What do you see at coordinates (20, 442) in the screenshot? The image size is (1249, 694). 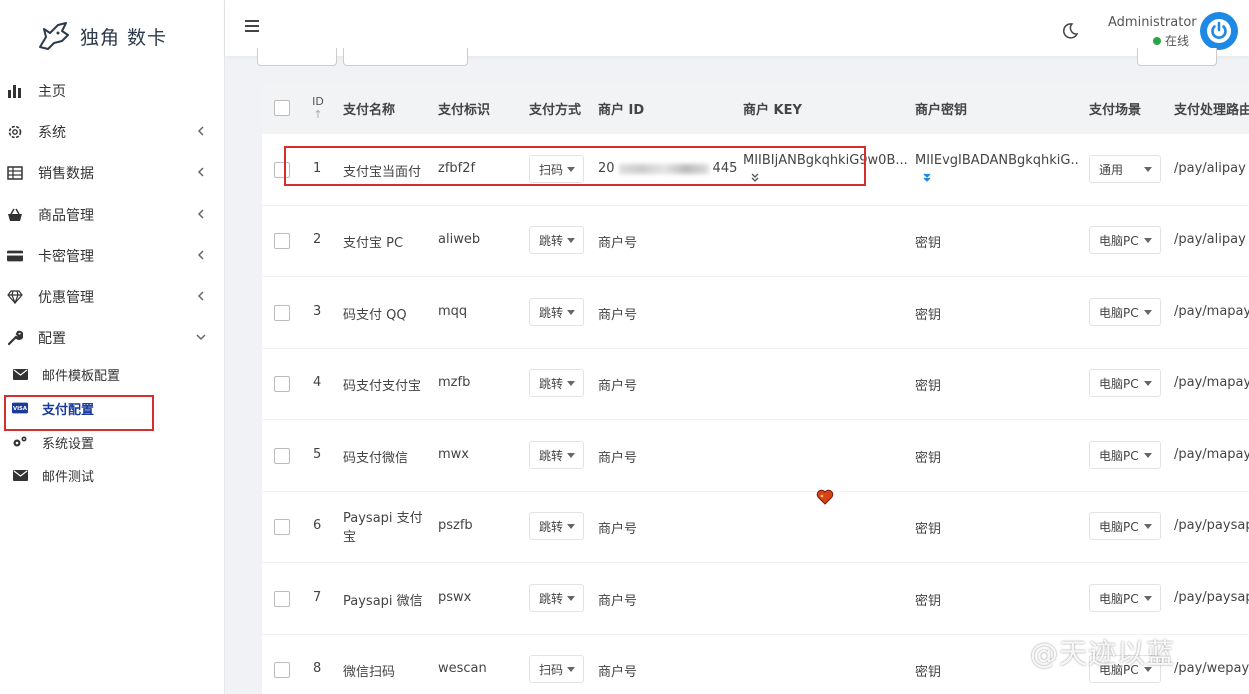 I see `cogs-icon` at bounding box center [20, 442].